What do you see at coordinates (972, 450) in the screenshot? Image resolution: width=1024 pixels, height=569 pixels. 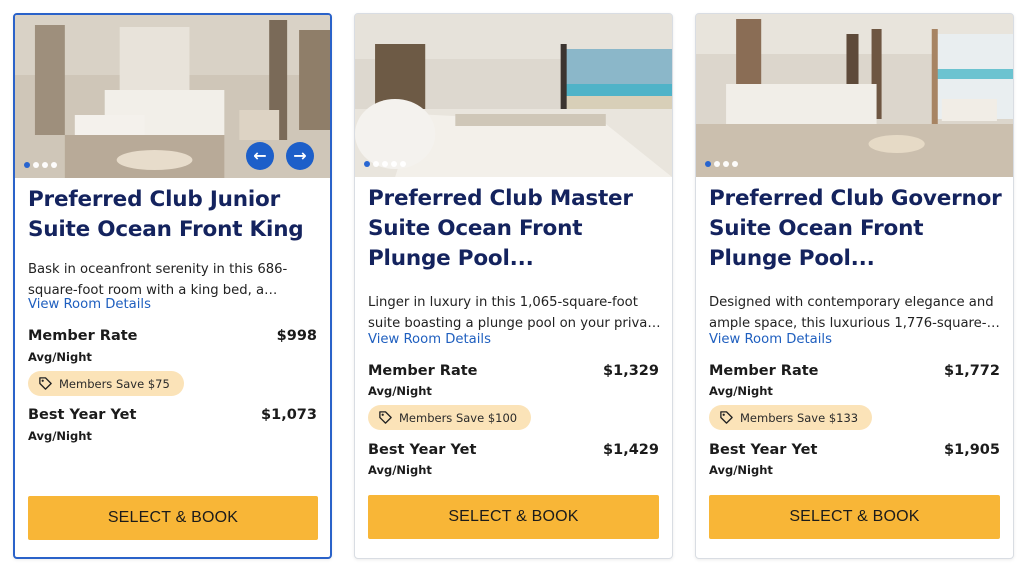 I see `best-rate-price: $1,905` at bounding box center [972, 450].